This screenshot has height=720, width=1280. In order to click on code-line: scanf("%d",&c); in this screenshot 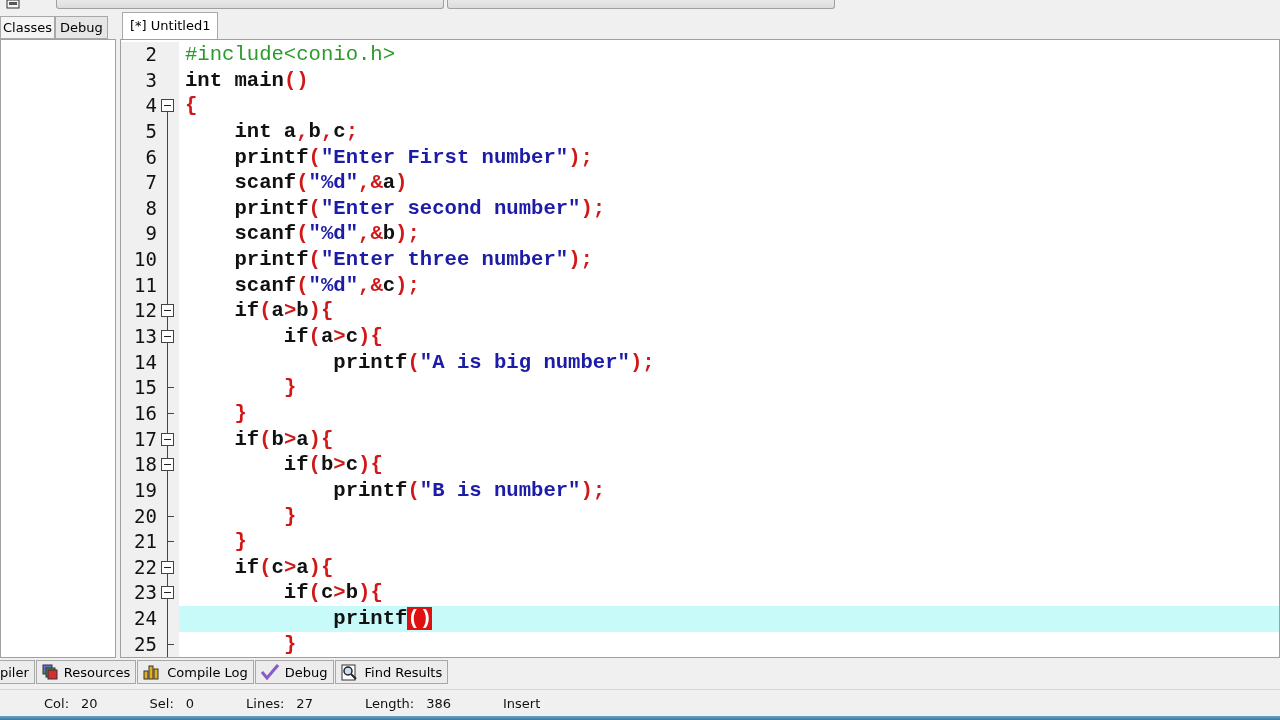, I will do `click(326, 285)`.